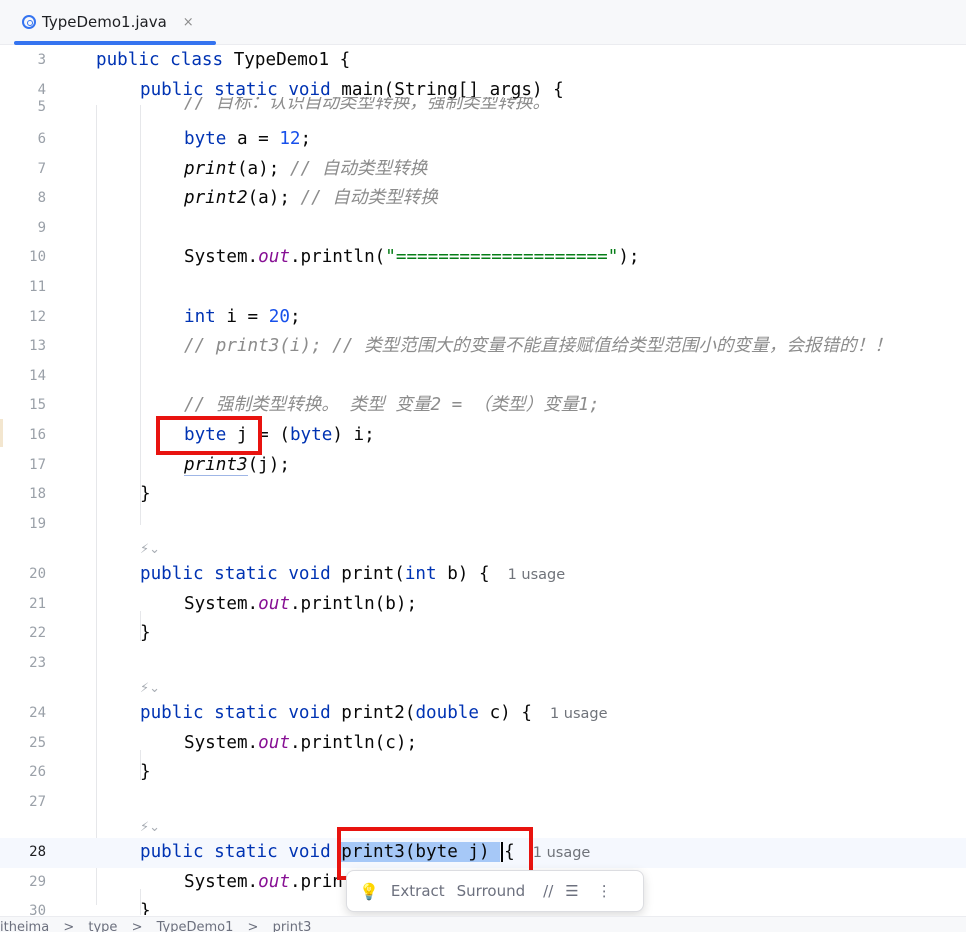 The width and height of the screenshot is (966, 932). I want to click on code-line-12: 12 int i = 20;, so click(483, 318).